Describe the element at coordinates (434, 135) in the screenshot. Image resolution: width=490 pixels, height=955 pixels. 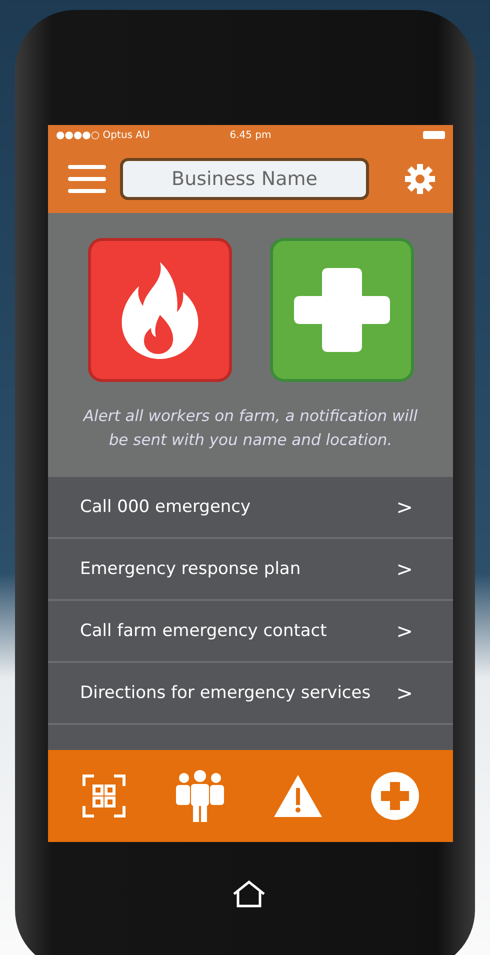
I see `battery-icon` at that location.